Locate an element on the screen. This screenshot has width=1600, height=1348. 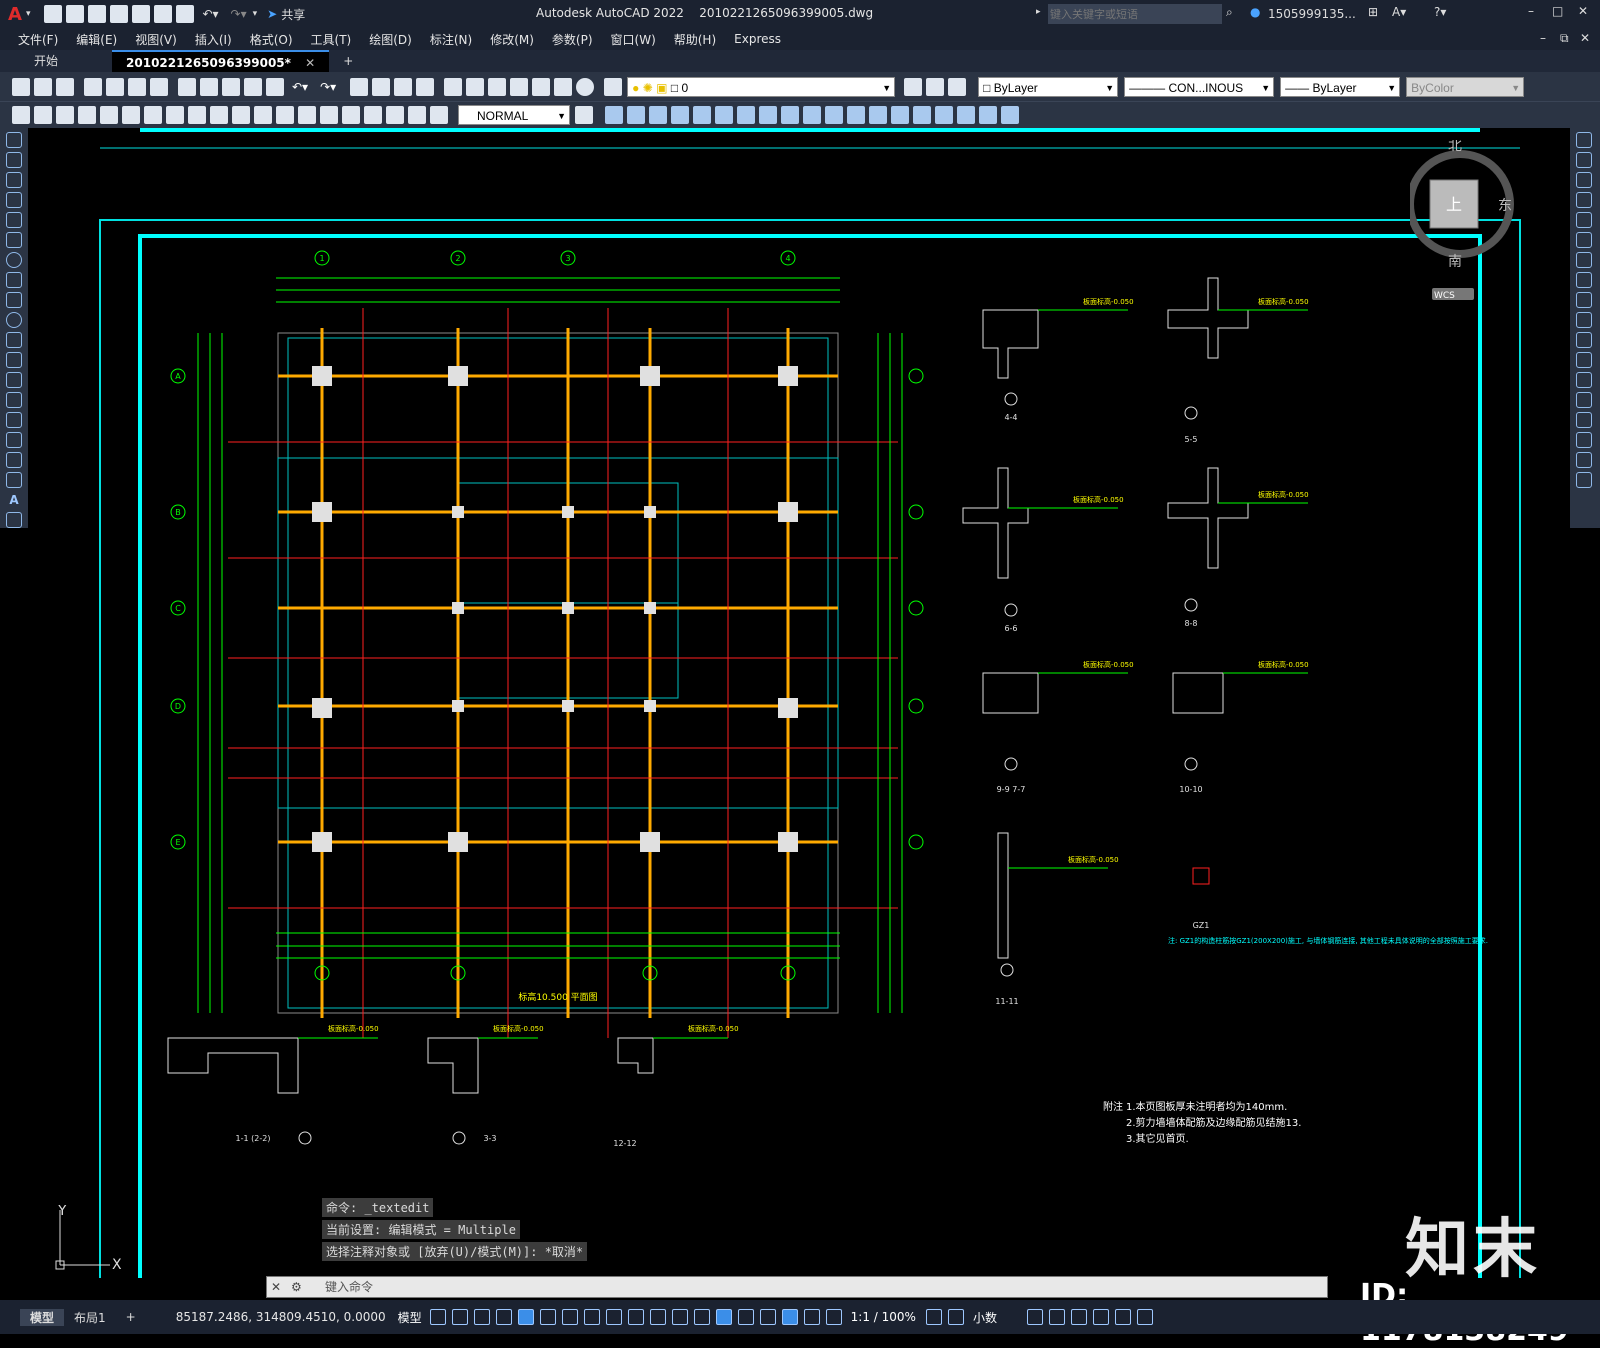
paste-icon is located at coordinates (231, 86).